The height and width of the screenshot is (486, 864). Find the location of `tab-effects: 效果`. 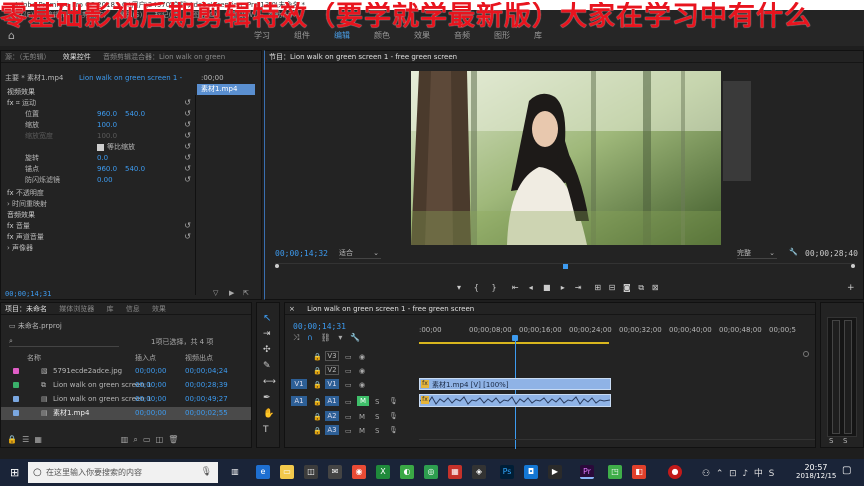

tab-effects: 效果 is located at coordinates (159, 309).